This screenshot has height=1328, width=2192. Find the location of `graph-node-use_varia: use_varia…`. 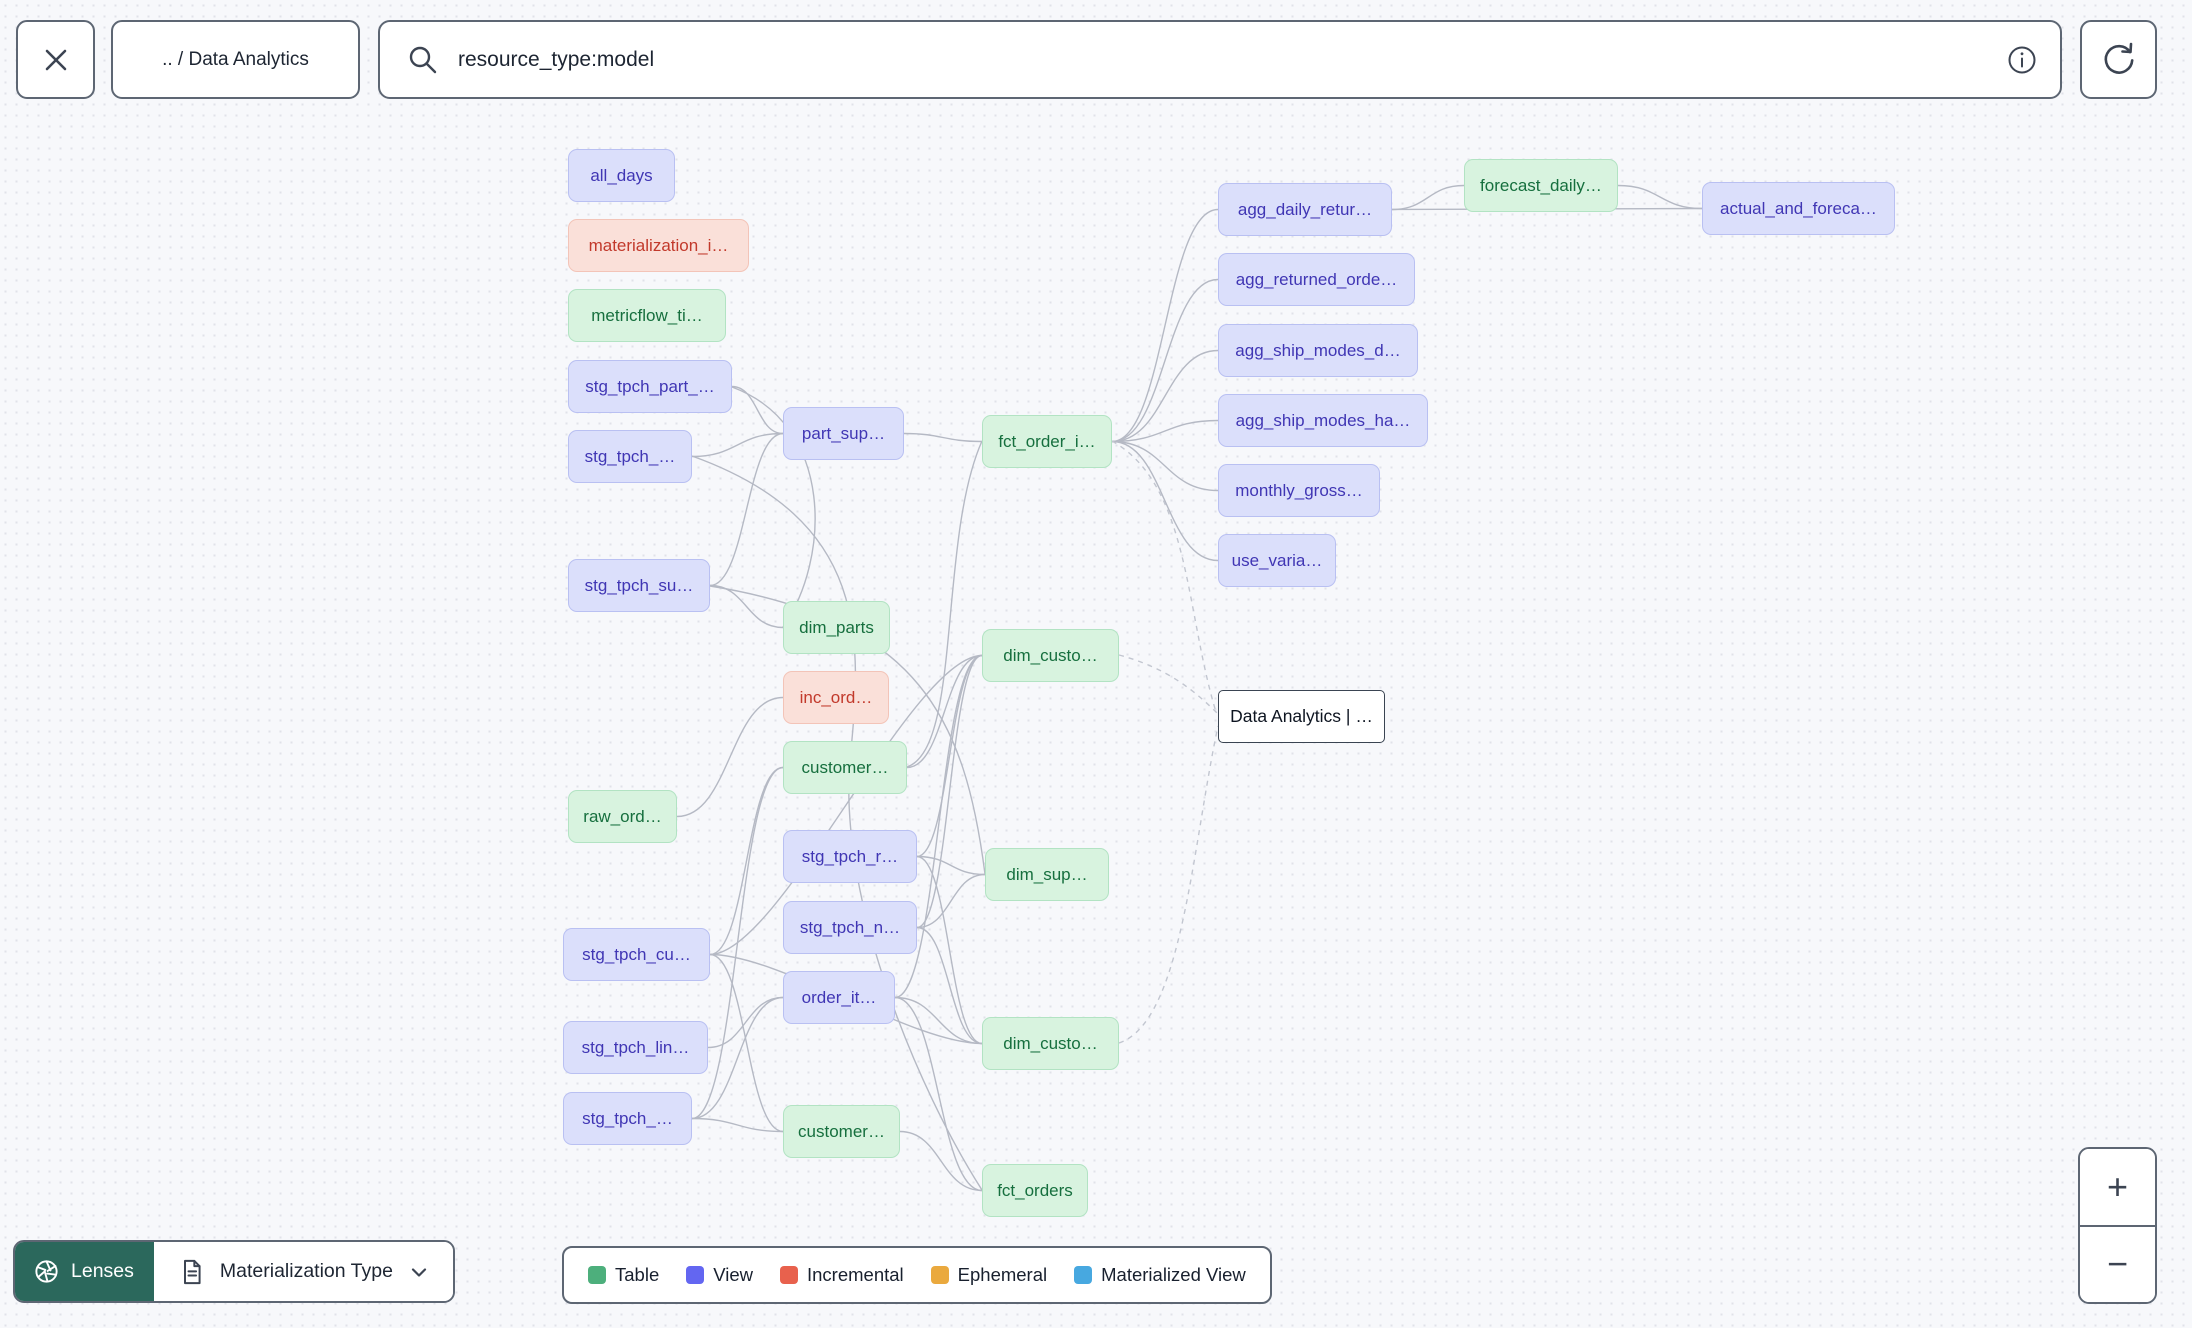

graph-node-use_varia: use_varia… is located at coordinates (1277, 560).